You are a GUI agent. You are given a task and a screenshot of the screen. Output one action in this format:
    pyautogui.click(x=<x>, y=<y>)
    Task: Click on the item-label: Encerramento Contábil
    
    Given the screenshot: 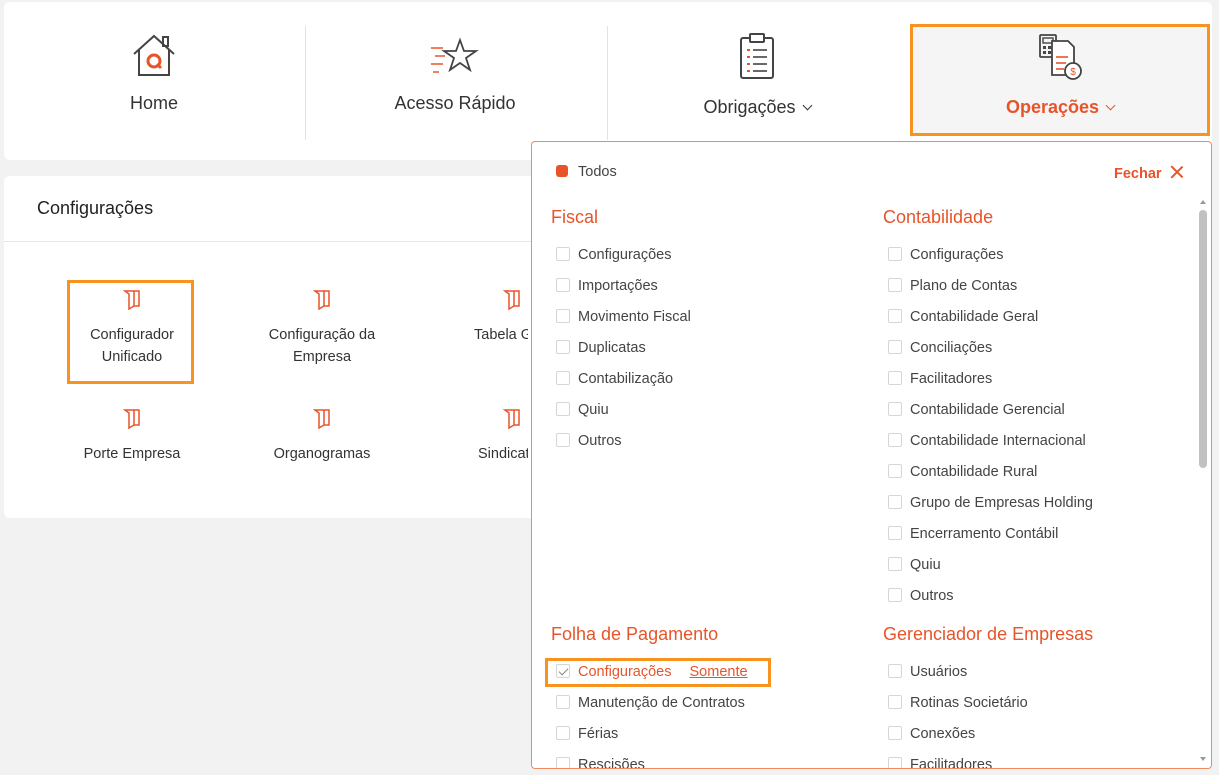 What is the action you would take?
    pyautogui.click(x=984, y=534)
    